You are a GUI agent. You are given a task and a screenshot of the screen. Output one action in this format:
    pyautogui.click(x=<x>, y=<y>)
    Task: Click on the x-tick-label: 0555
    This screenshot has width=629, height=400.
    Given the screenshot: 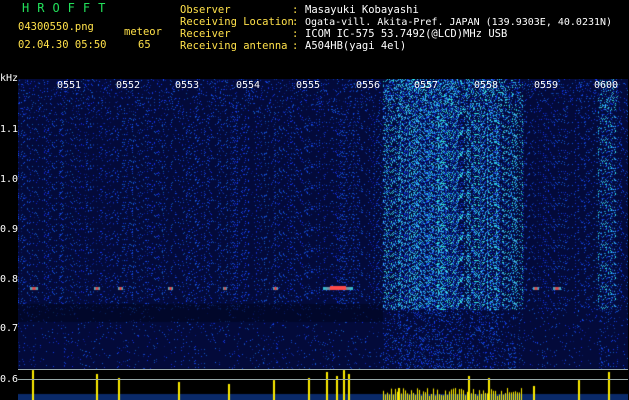 What is the action you would take?
    pyautogui.click(x=308, y=85)
    